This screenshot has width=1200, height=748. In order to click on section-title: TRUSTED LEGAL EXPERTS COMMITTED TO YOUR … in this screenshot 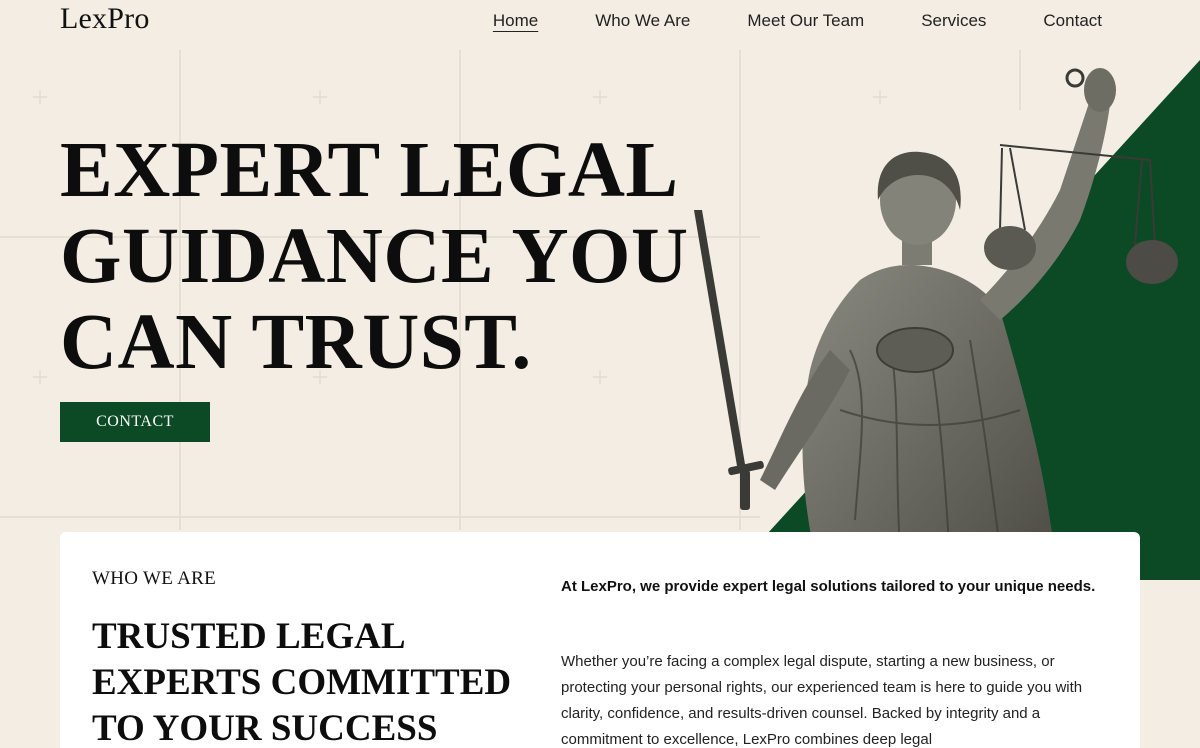, I will do `click(322, 681)`.